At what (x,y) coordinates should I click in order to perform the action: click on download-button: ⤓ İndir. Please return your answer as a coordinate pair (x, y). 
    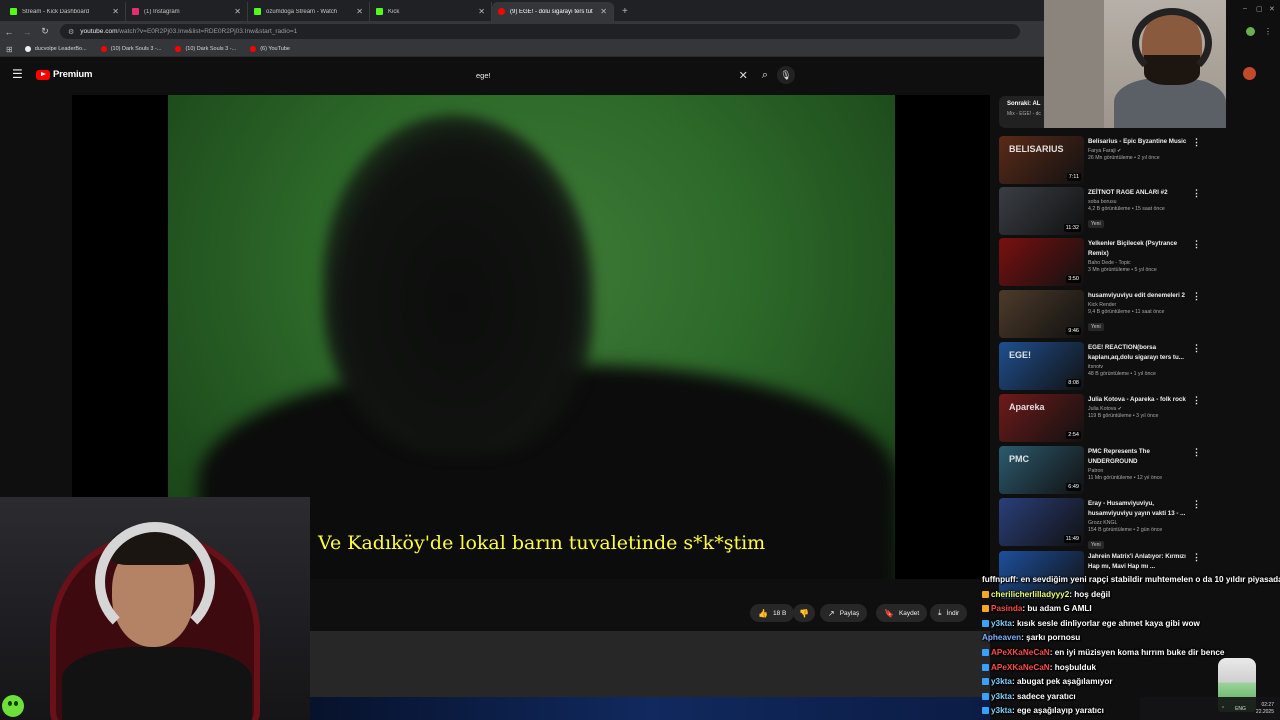
    Looking at the image, I should click on (949, 613).